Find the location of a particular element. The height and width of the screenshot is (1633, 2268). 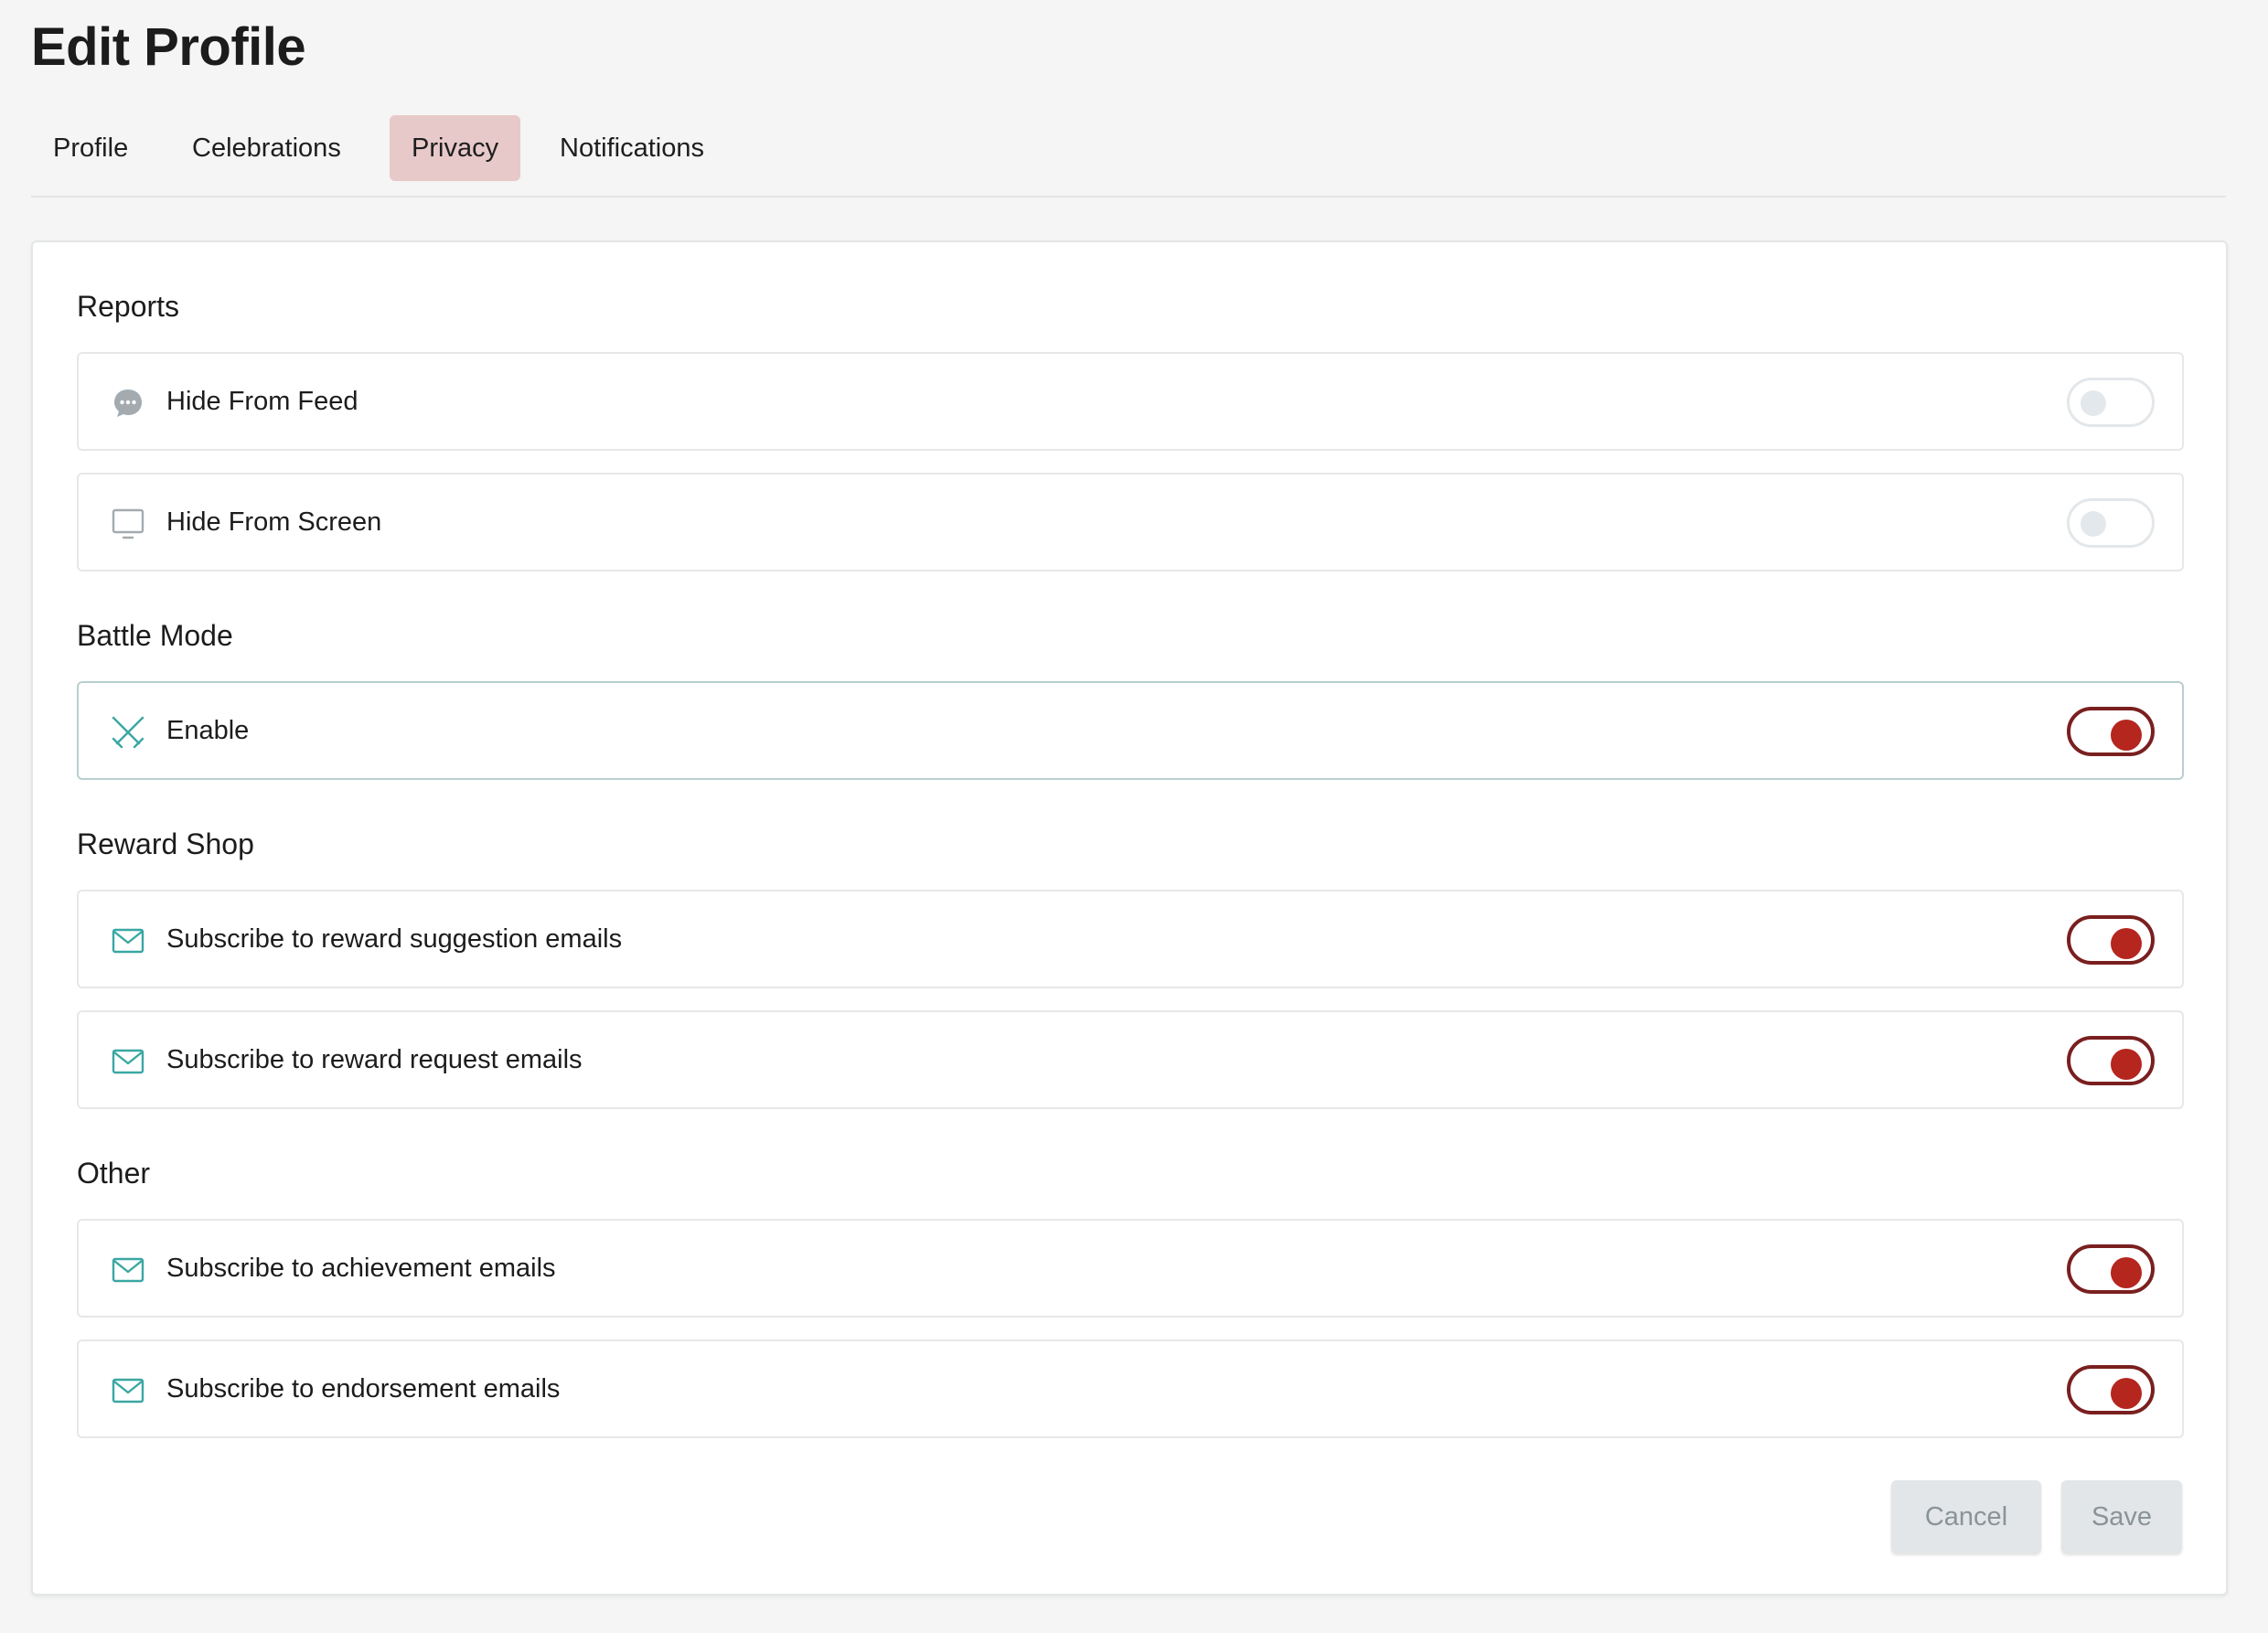

setting-label: Hide From Screen is located at coordinates (274, 522).